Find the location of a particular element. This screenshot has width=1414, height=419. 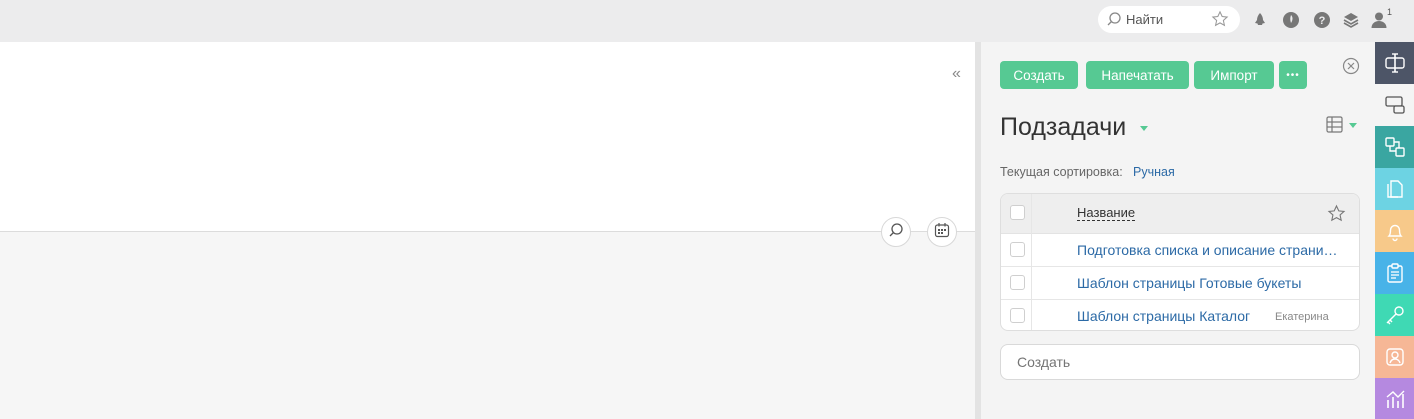

create-button: Создать is located at coordinates (1039, 75).